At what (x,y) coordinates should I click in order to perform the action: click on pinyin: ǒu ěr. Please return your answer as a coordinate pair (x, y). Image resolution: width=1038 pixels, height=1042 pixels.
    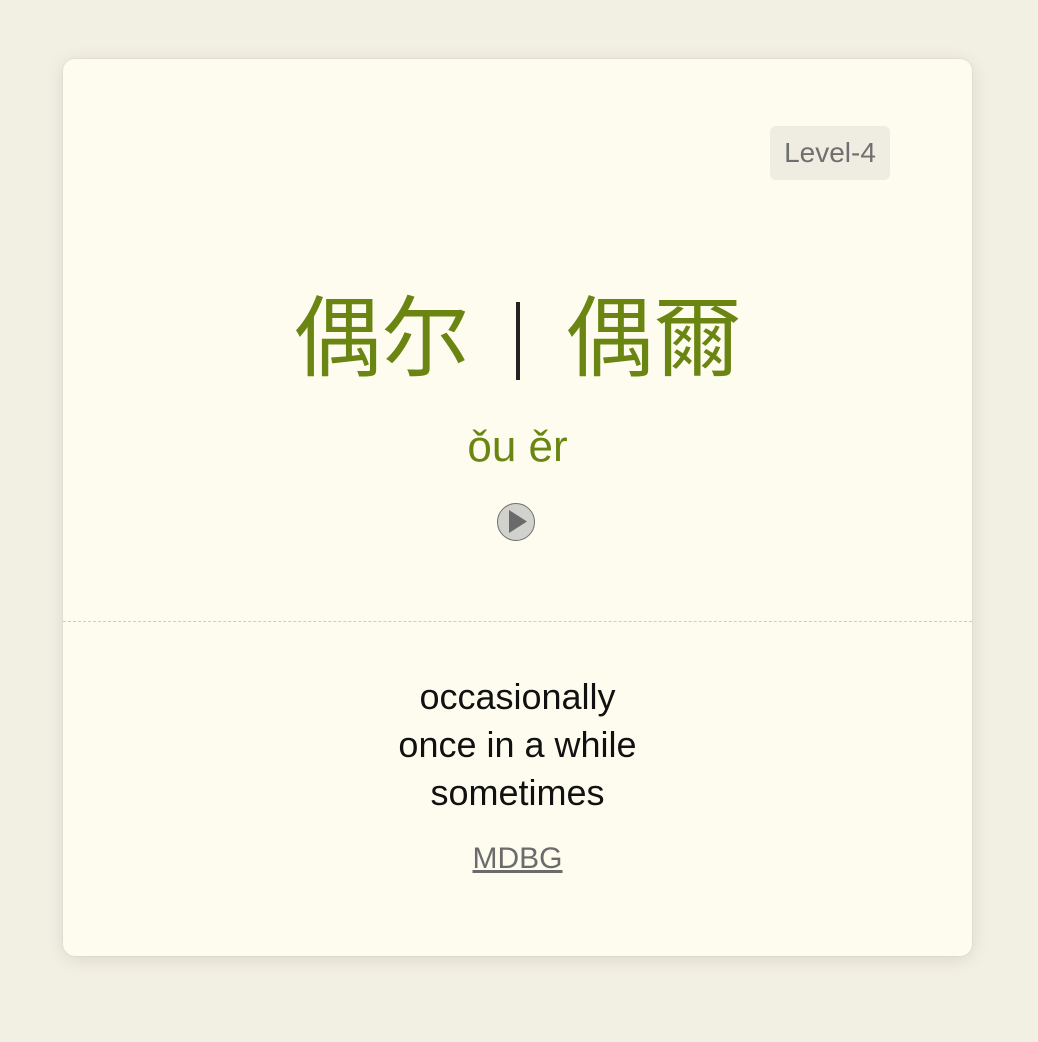
    Looking at the image, I should click on (517, 446).